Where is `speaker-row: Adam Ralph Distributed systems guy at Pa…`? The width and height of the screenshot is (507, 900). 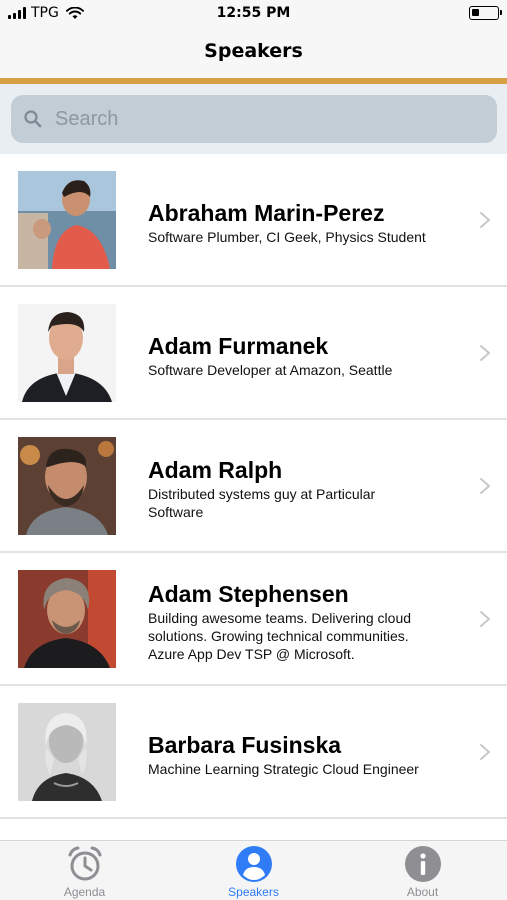
speaker-row: Adam Ralph Distributed systems guy at Pa… is located at coordinates (253, 486).